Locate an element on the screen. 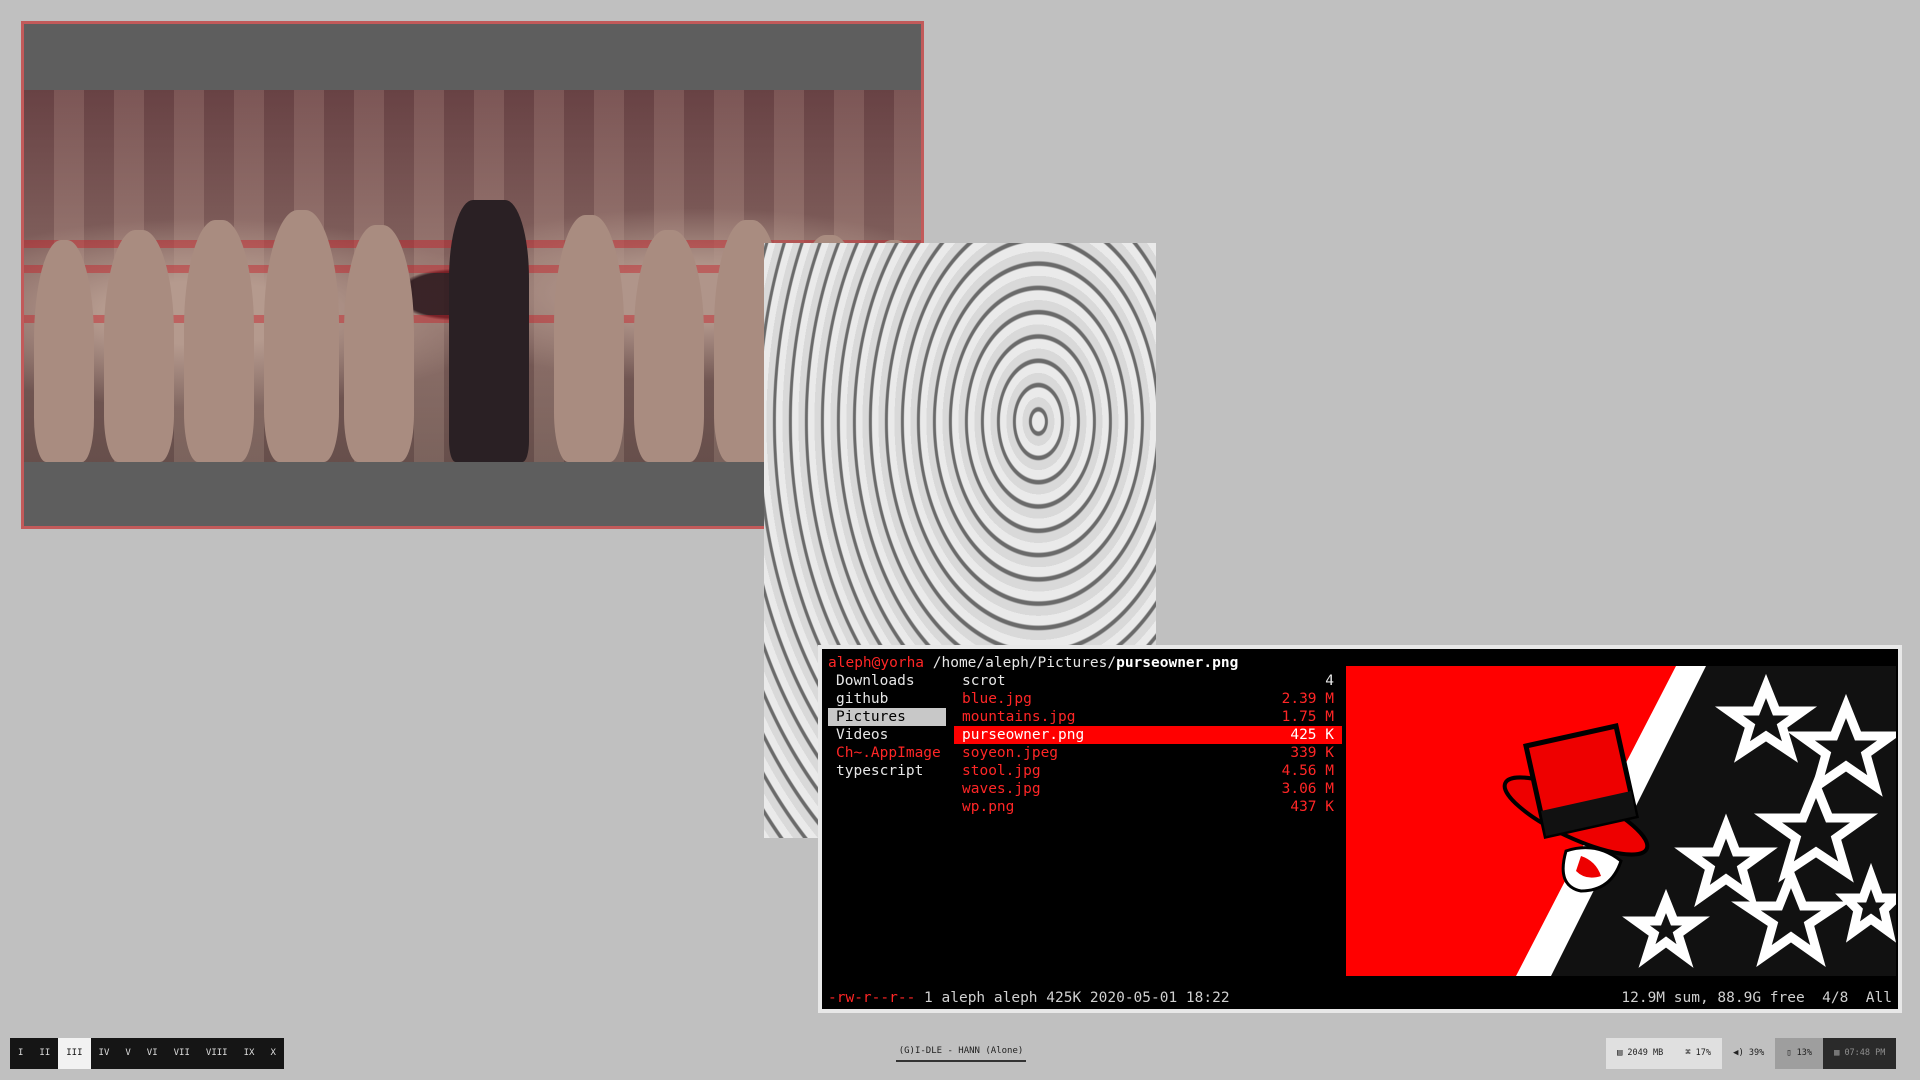  workspace-8: VIII is located at coordinates (217, 1053).